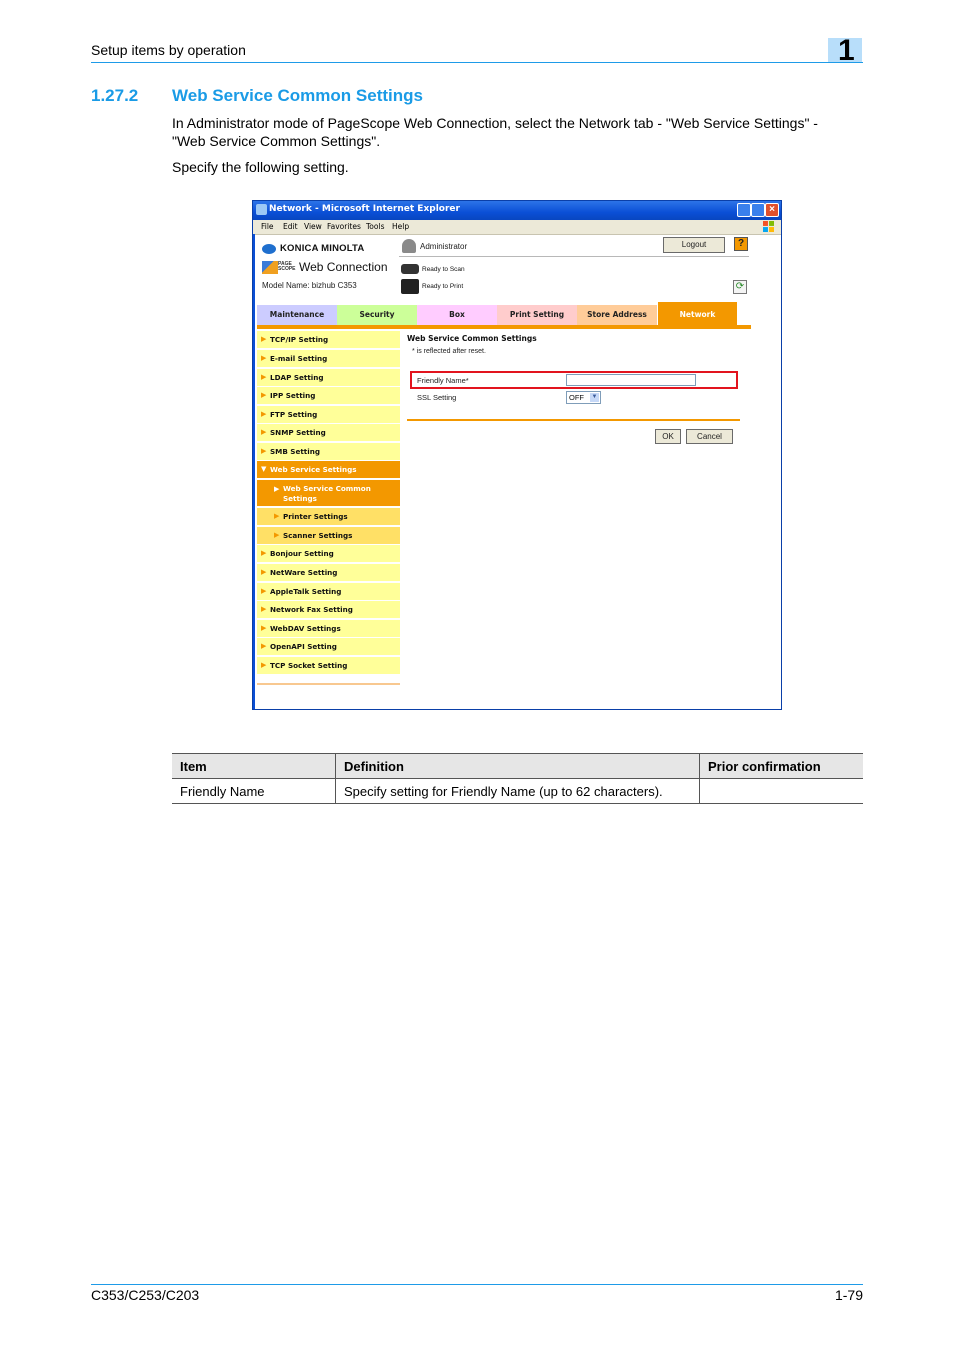  Describe the element at coordinates (504, 327) in the screenshot. I see `tab-underline` at that location.